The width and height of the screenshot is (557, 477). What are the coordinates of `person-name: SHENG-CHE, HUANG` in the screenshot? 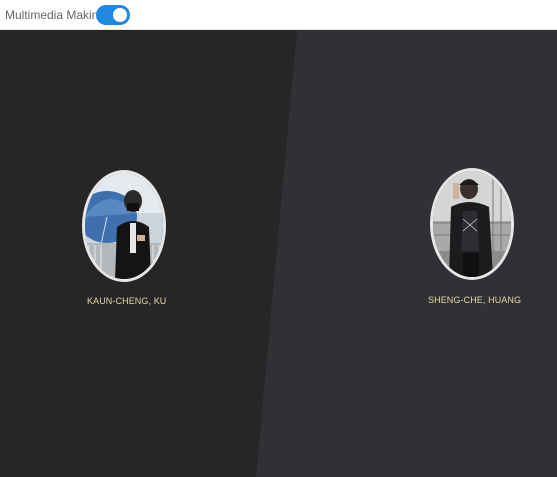 It's located at (475, 300).